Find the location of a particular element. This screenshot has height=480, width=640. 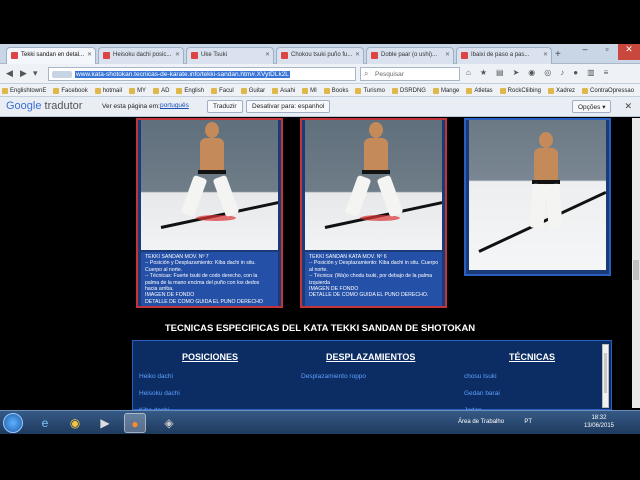

tab-heisoku: Heisoku dachi posic... ✕ is located at coordinates (141, 55).